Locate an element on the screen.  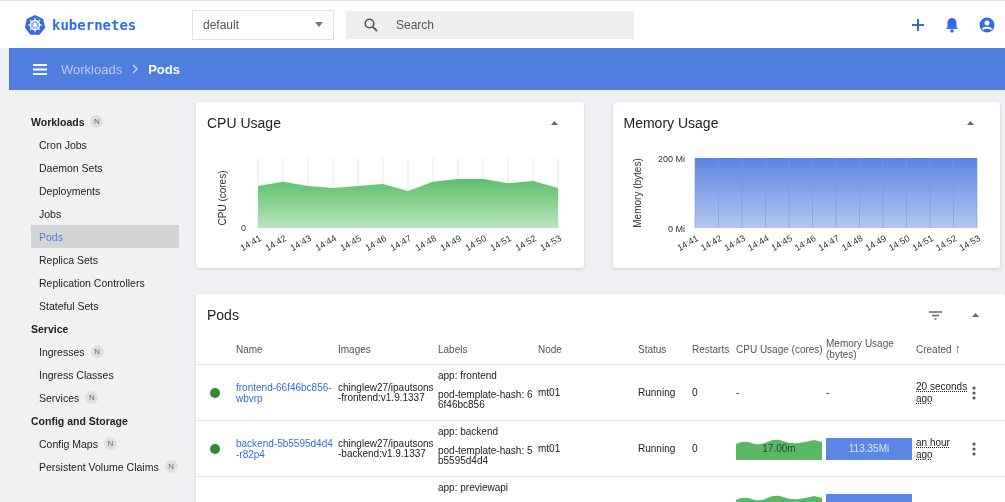
column-header: Labels is located at coordinates (453, 349).